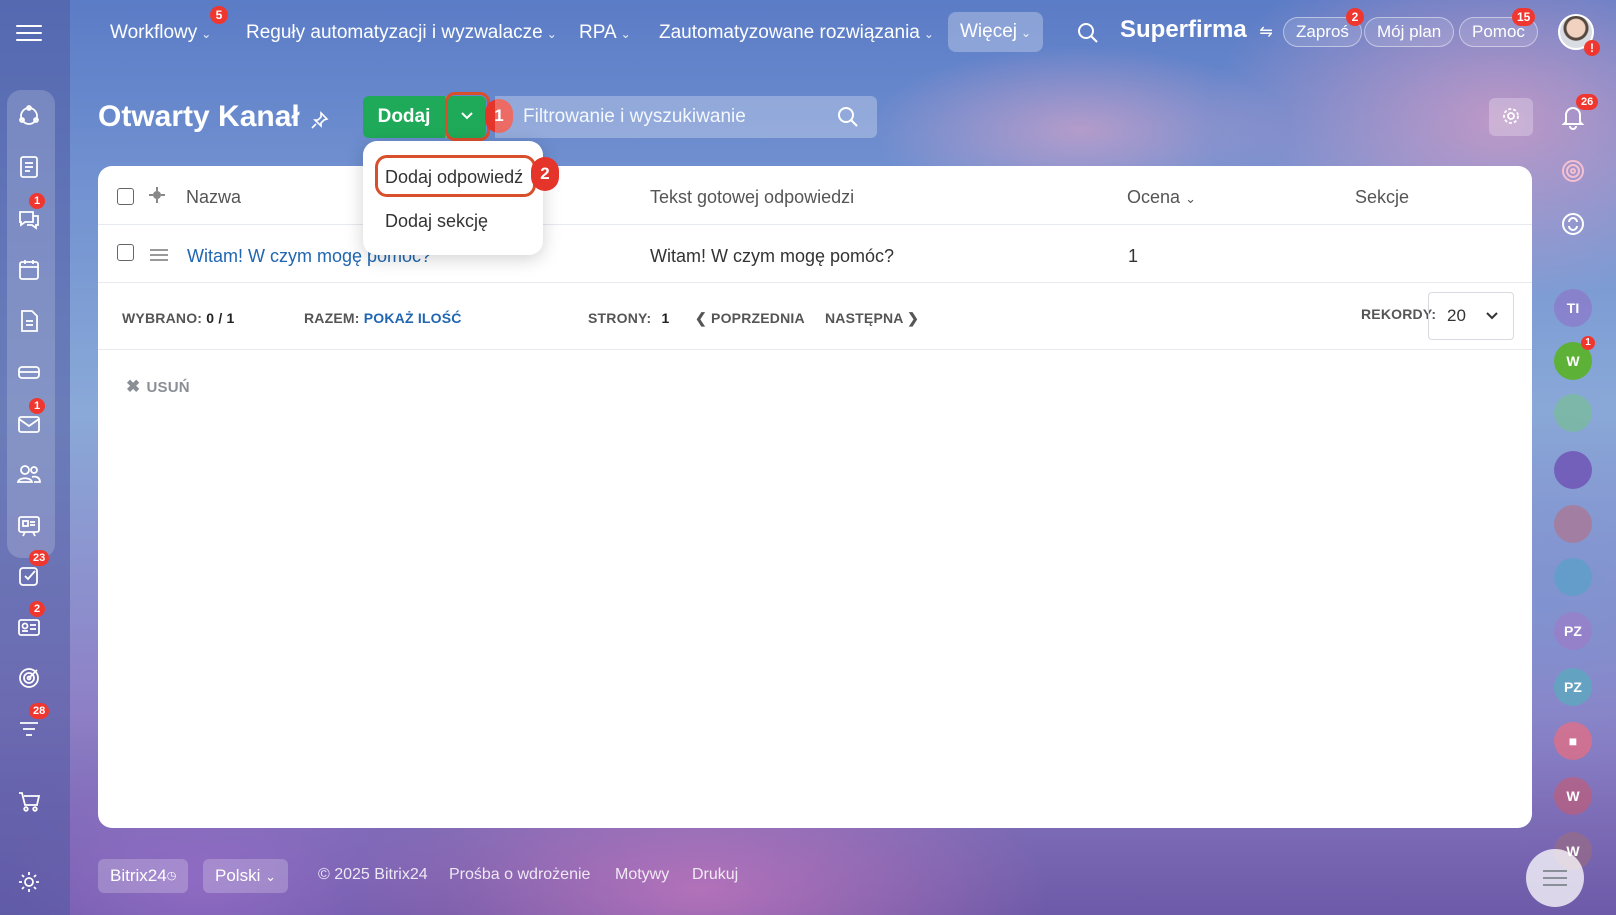 The height and width of the screenshot is (915, 1616). I want to click on chevron-right-icon: ❯, so click(911, 318).